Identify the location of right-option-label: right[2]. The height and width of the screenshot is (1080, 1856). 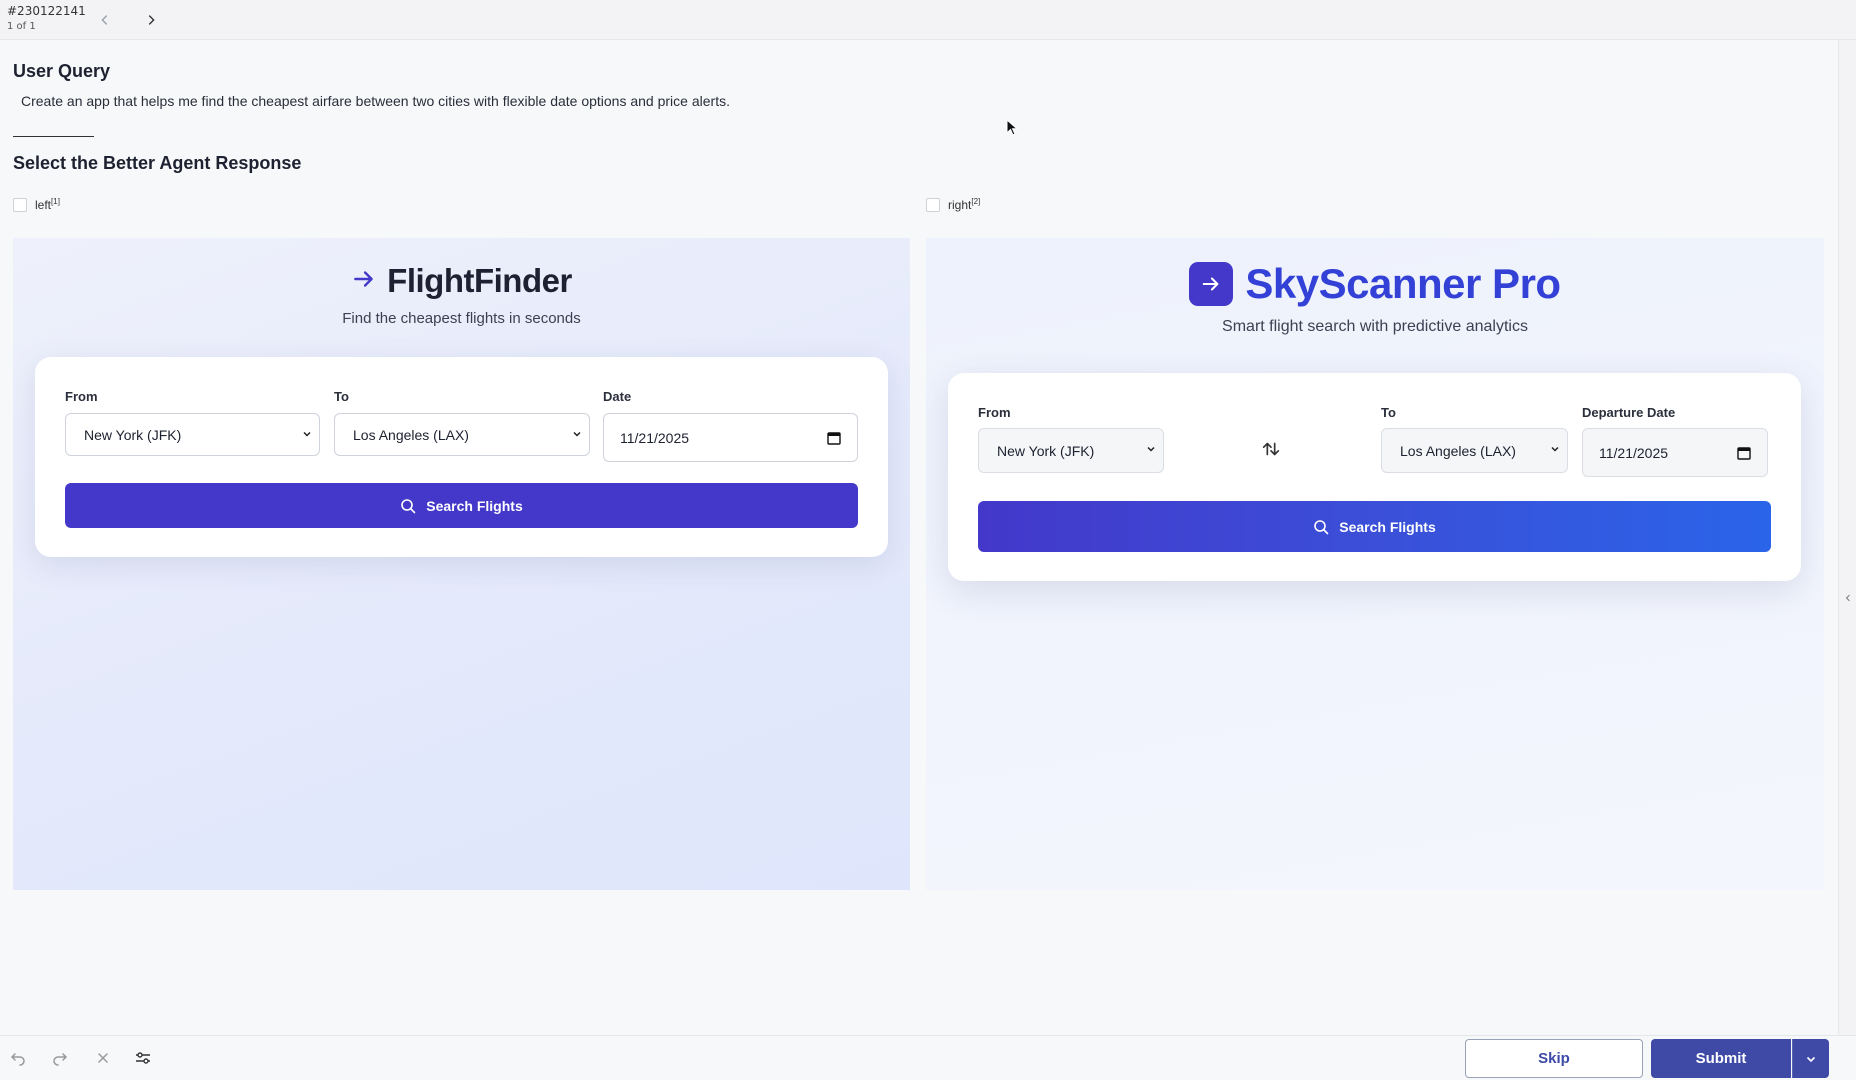
(964, 204).